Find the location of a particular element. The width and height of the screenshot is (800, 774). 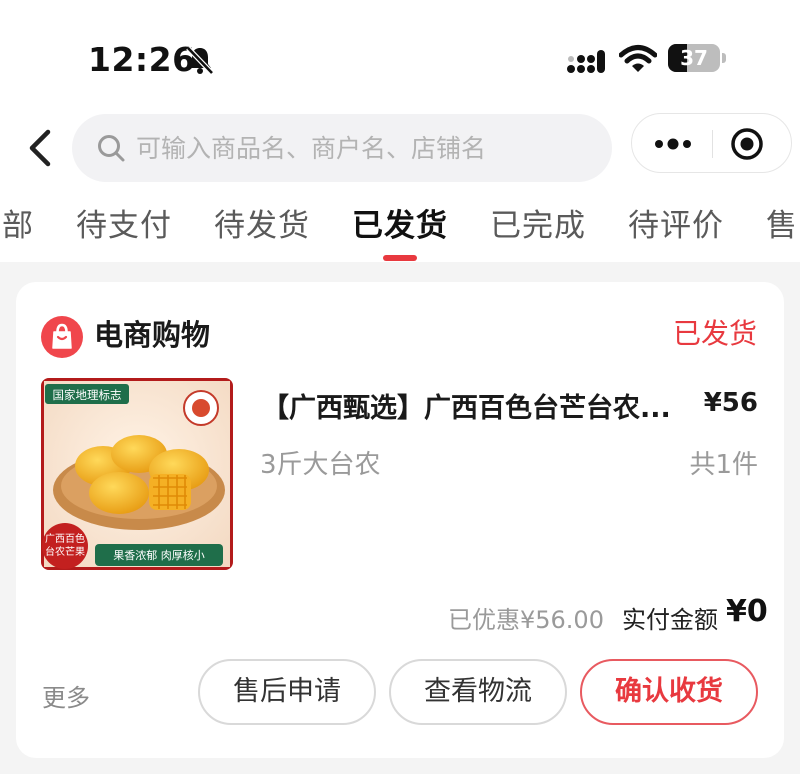

active-tab-indicator is located at coordinates (400, 258).